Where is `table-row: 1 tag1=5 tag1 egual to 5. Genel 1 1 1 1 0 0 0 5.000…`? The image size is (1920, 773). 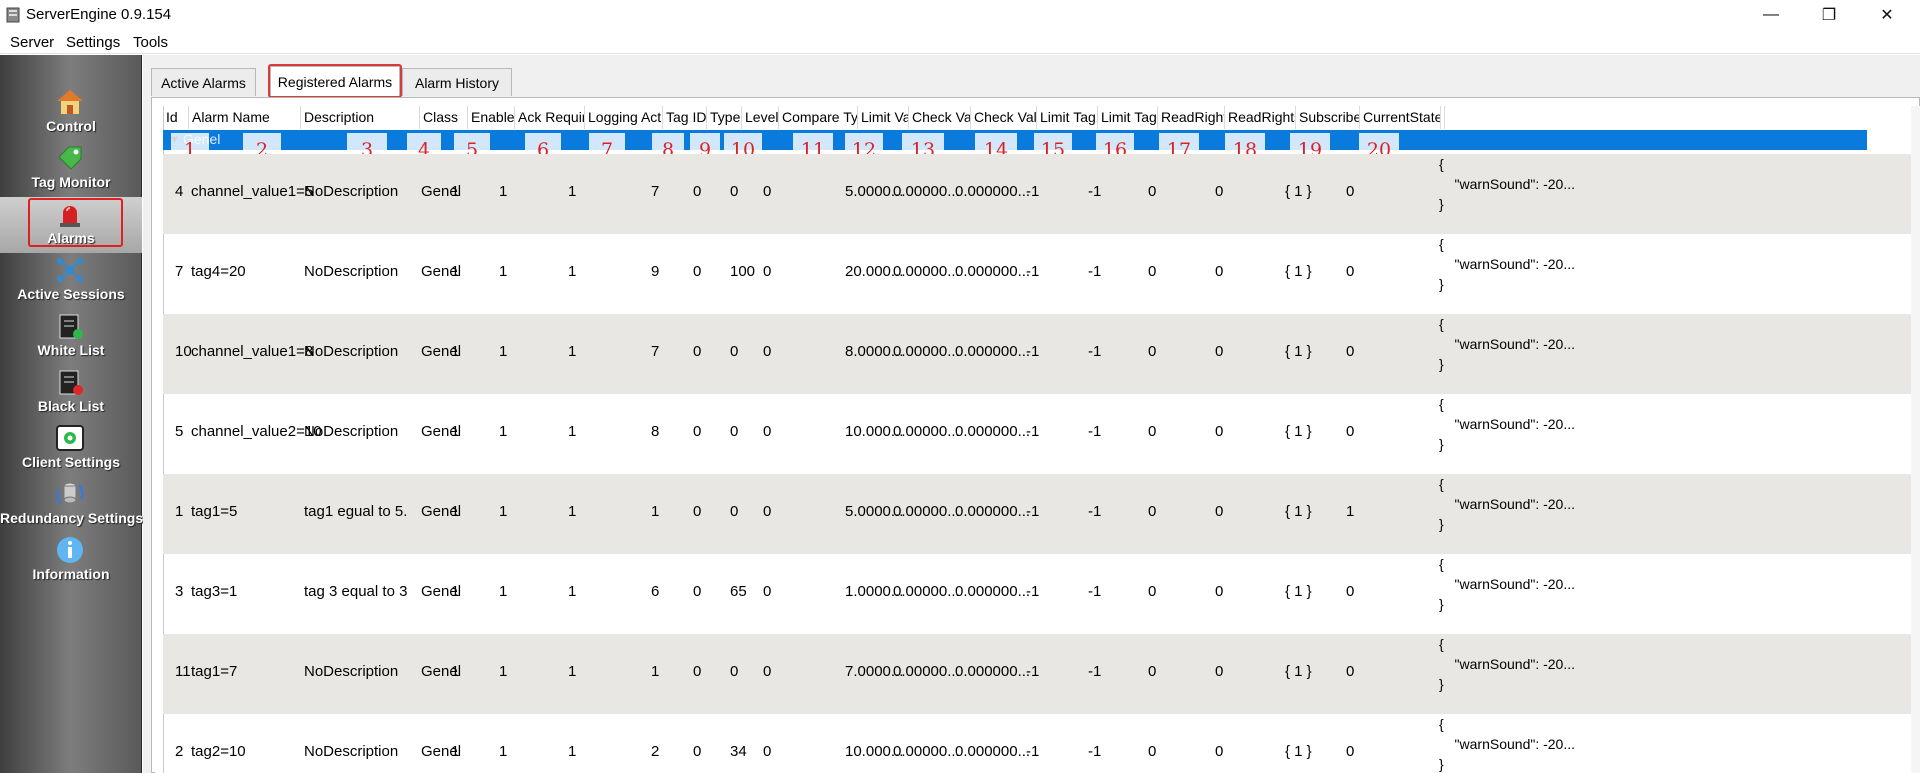 table-row: 1 tag1=5 tag1 egual to 5. Genel 1 1 1 1 0 0 0 5.000… is located at coordinates (1041, 514).